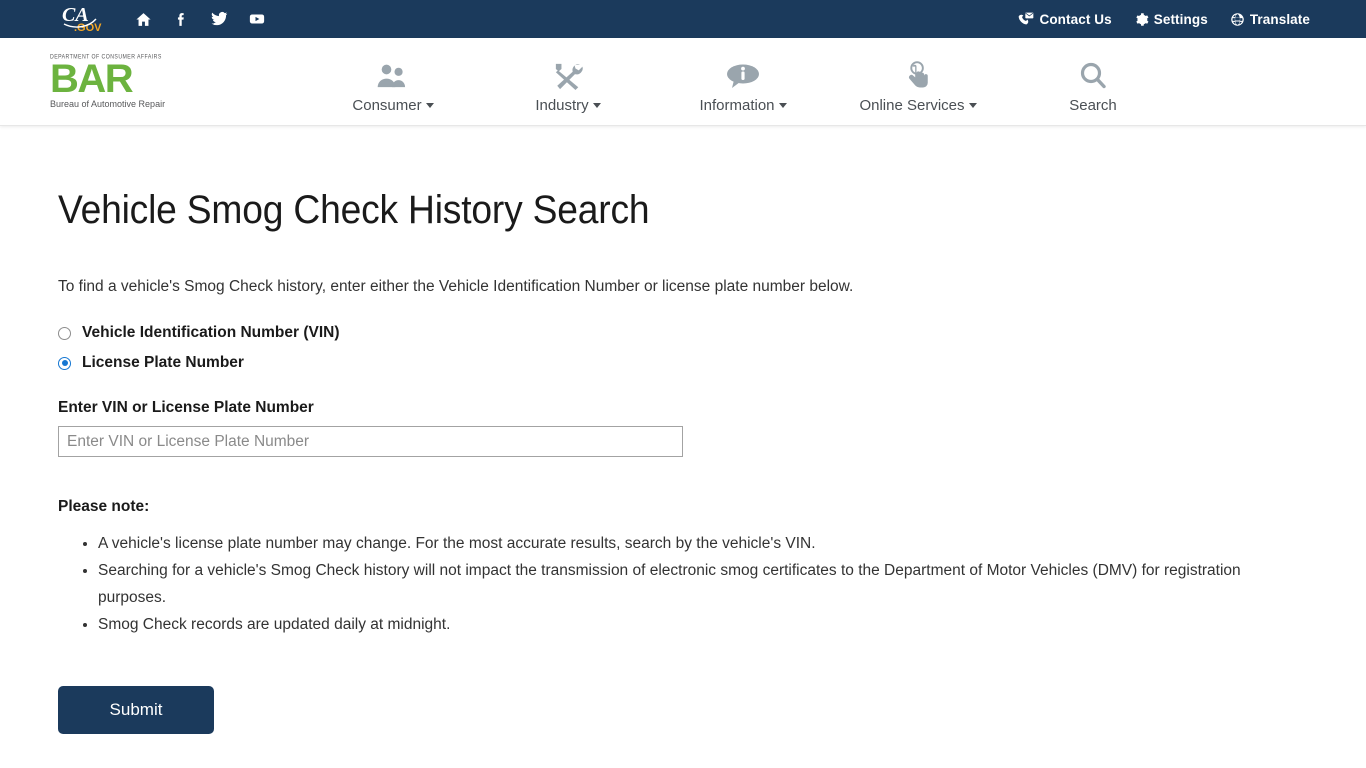  Describe the element at coordinates (64, 363) in the screenshot. I see `radio-license-plate-input` at that location.